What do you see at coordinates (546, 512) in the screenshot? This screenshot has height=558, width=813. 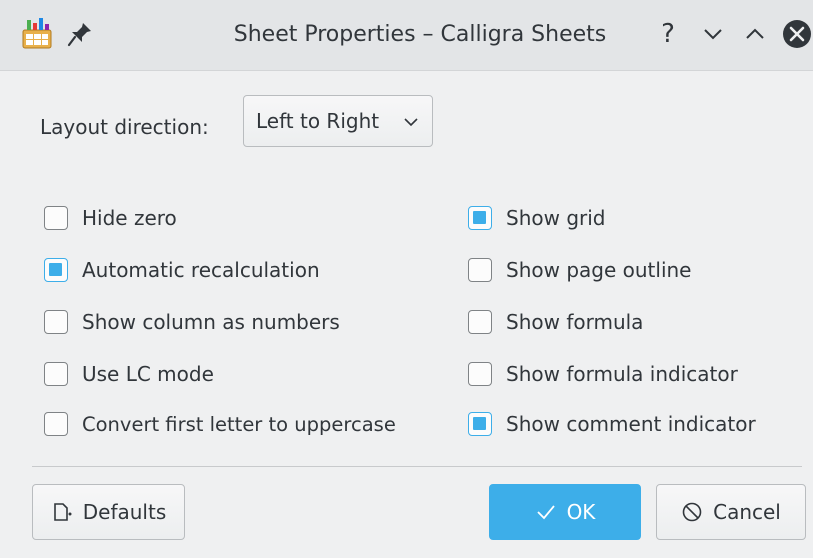 I see `checkmark-icon` at bounding box center [546, 512].